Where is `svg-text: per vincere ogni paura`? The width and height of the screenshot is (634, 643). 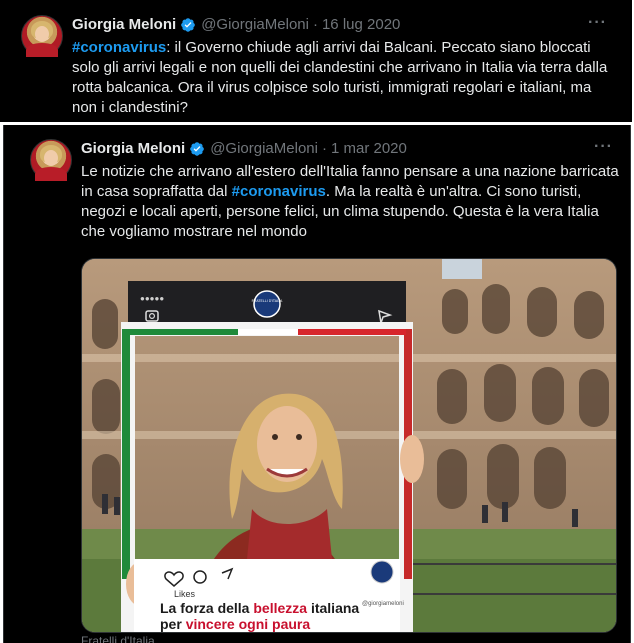
svg-text: per vincere ogni paura is located at coordinates (235, 624).